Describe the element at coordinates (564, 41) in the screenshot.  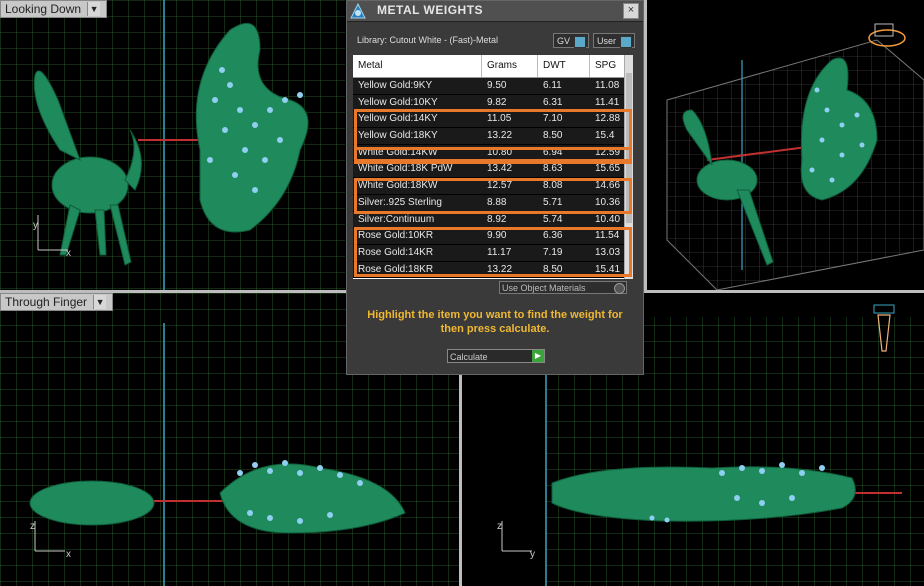
I see `gv-toggle-label: GV` at that location.